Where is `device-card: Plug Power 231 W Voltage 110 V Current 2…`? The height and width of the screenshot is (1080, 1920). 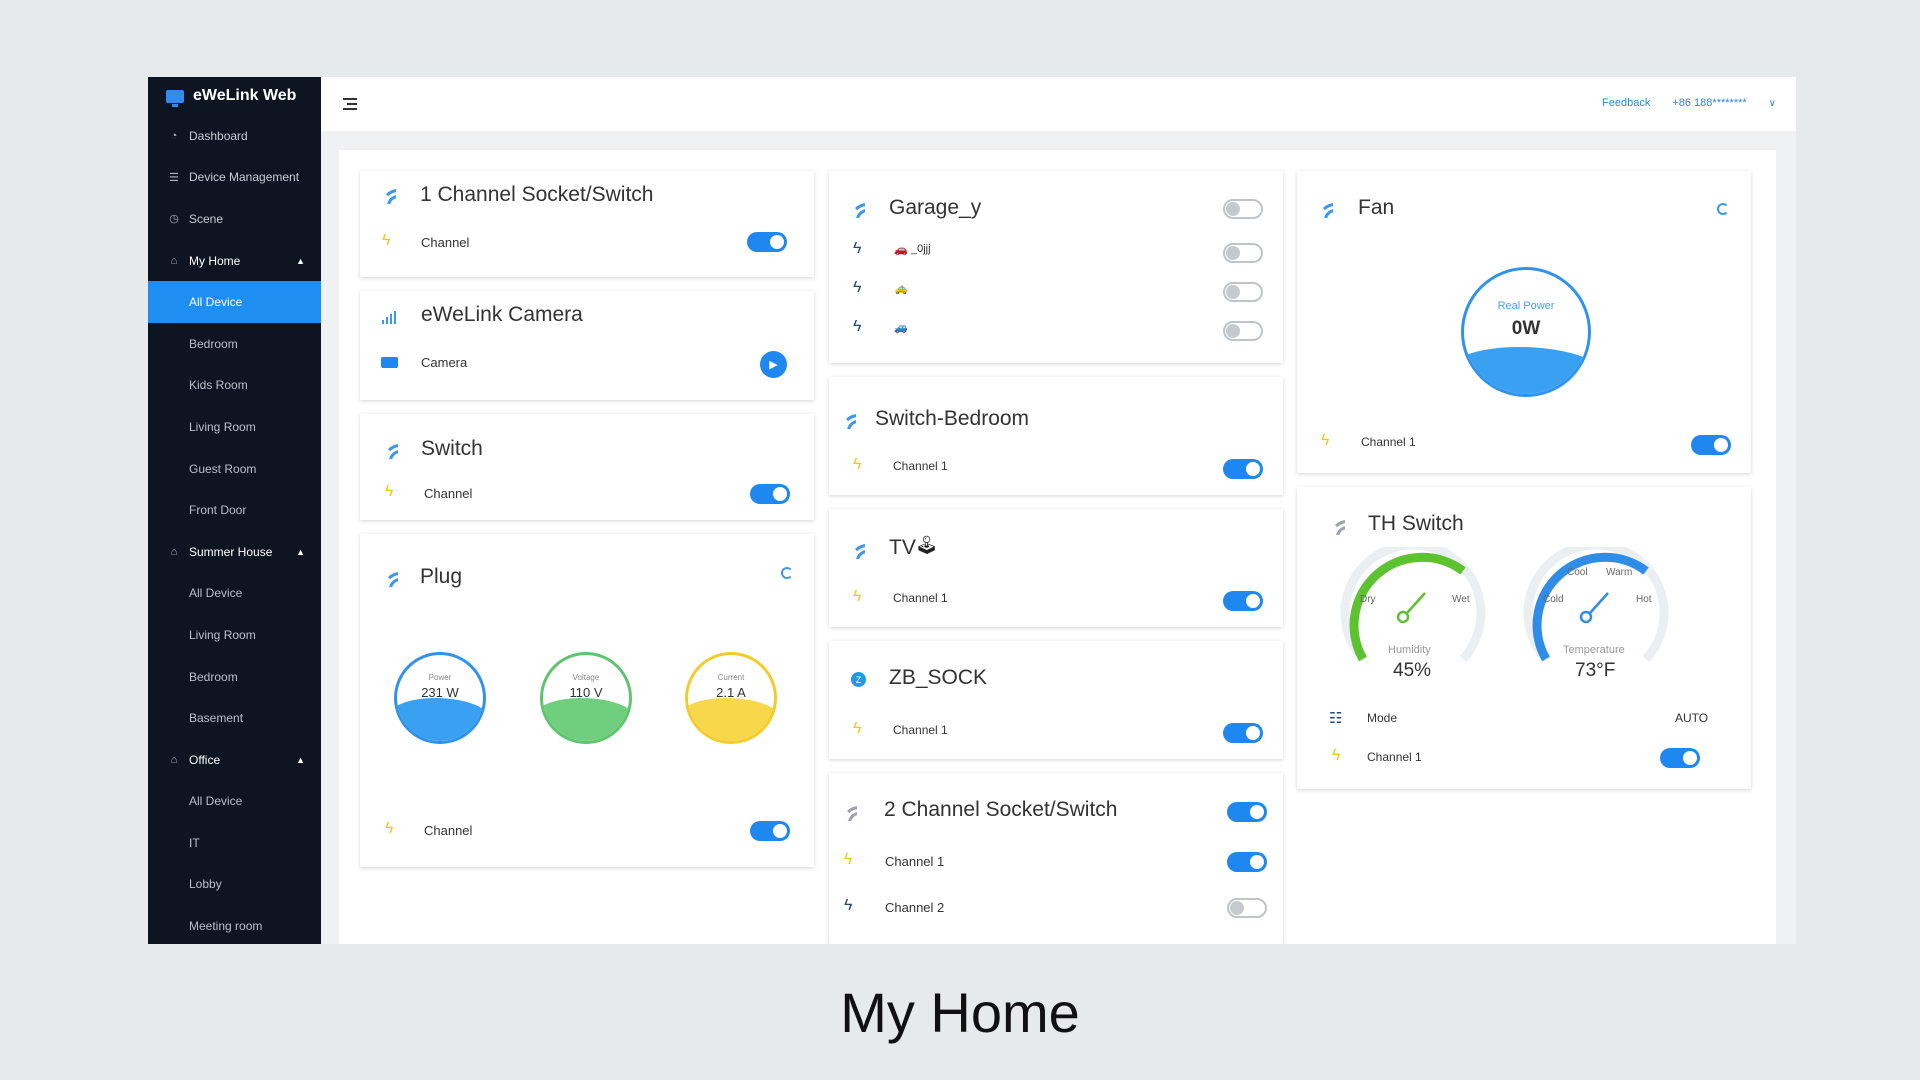 device-card: Plug Power 231 W Voltage 110 V Current 2… is located at coordinates (587, 700).